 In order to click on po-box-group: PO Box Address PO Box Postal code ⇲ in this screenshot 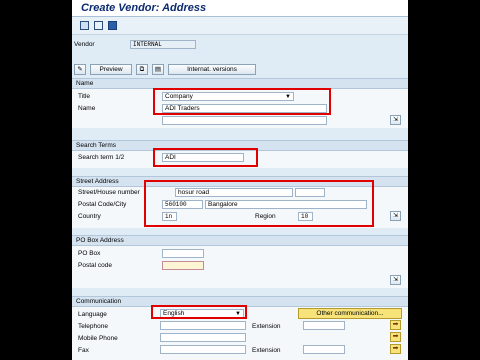, I will do `click(240, 261)`.